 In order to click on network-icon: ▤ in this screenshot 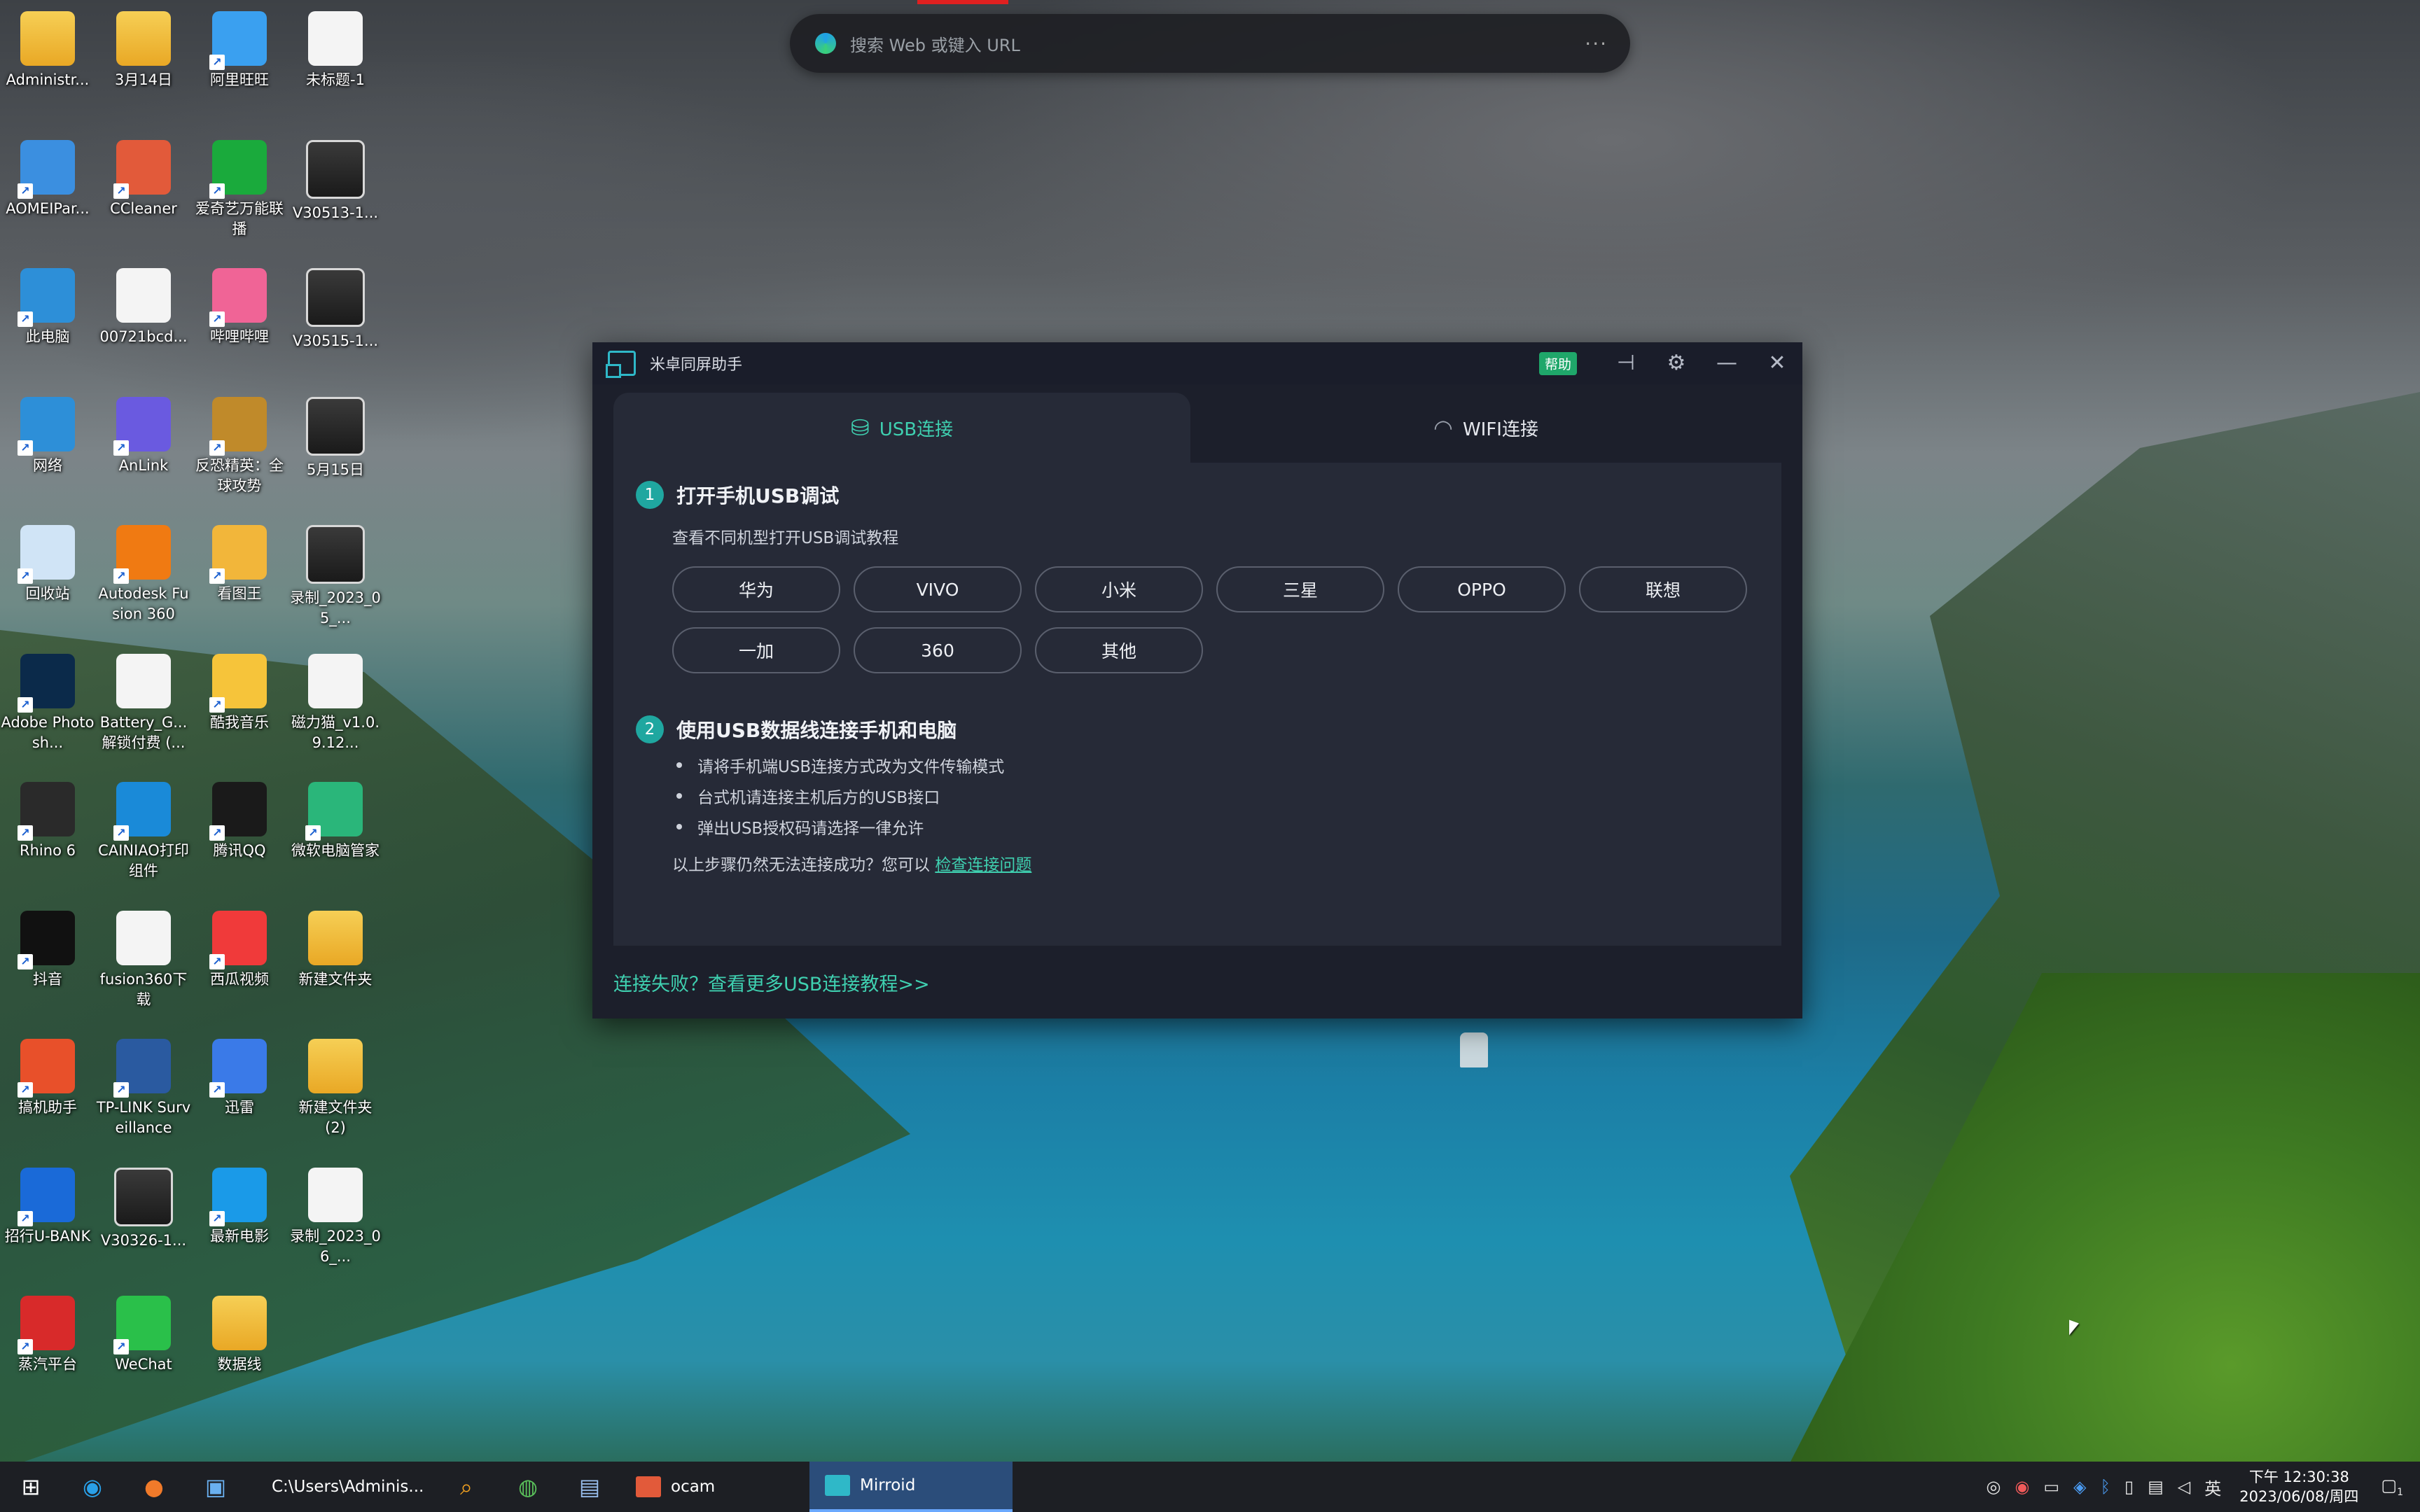, I will do `click(2156, 1487)`.